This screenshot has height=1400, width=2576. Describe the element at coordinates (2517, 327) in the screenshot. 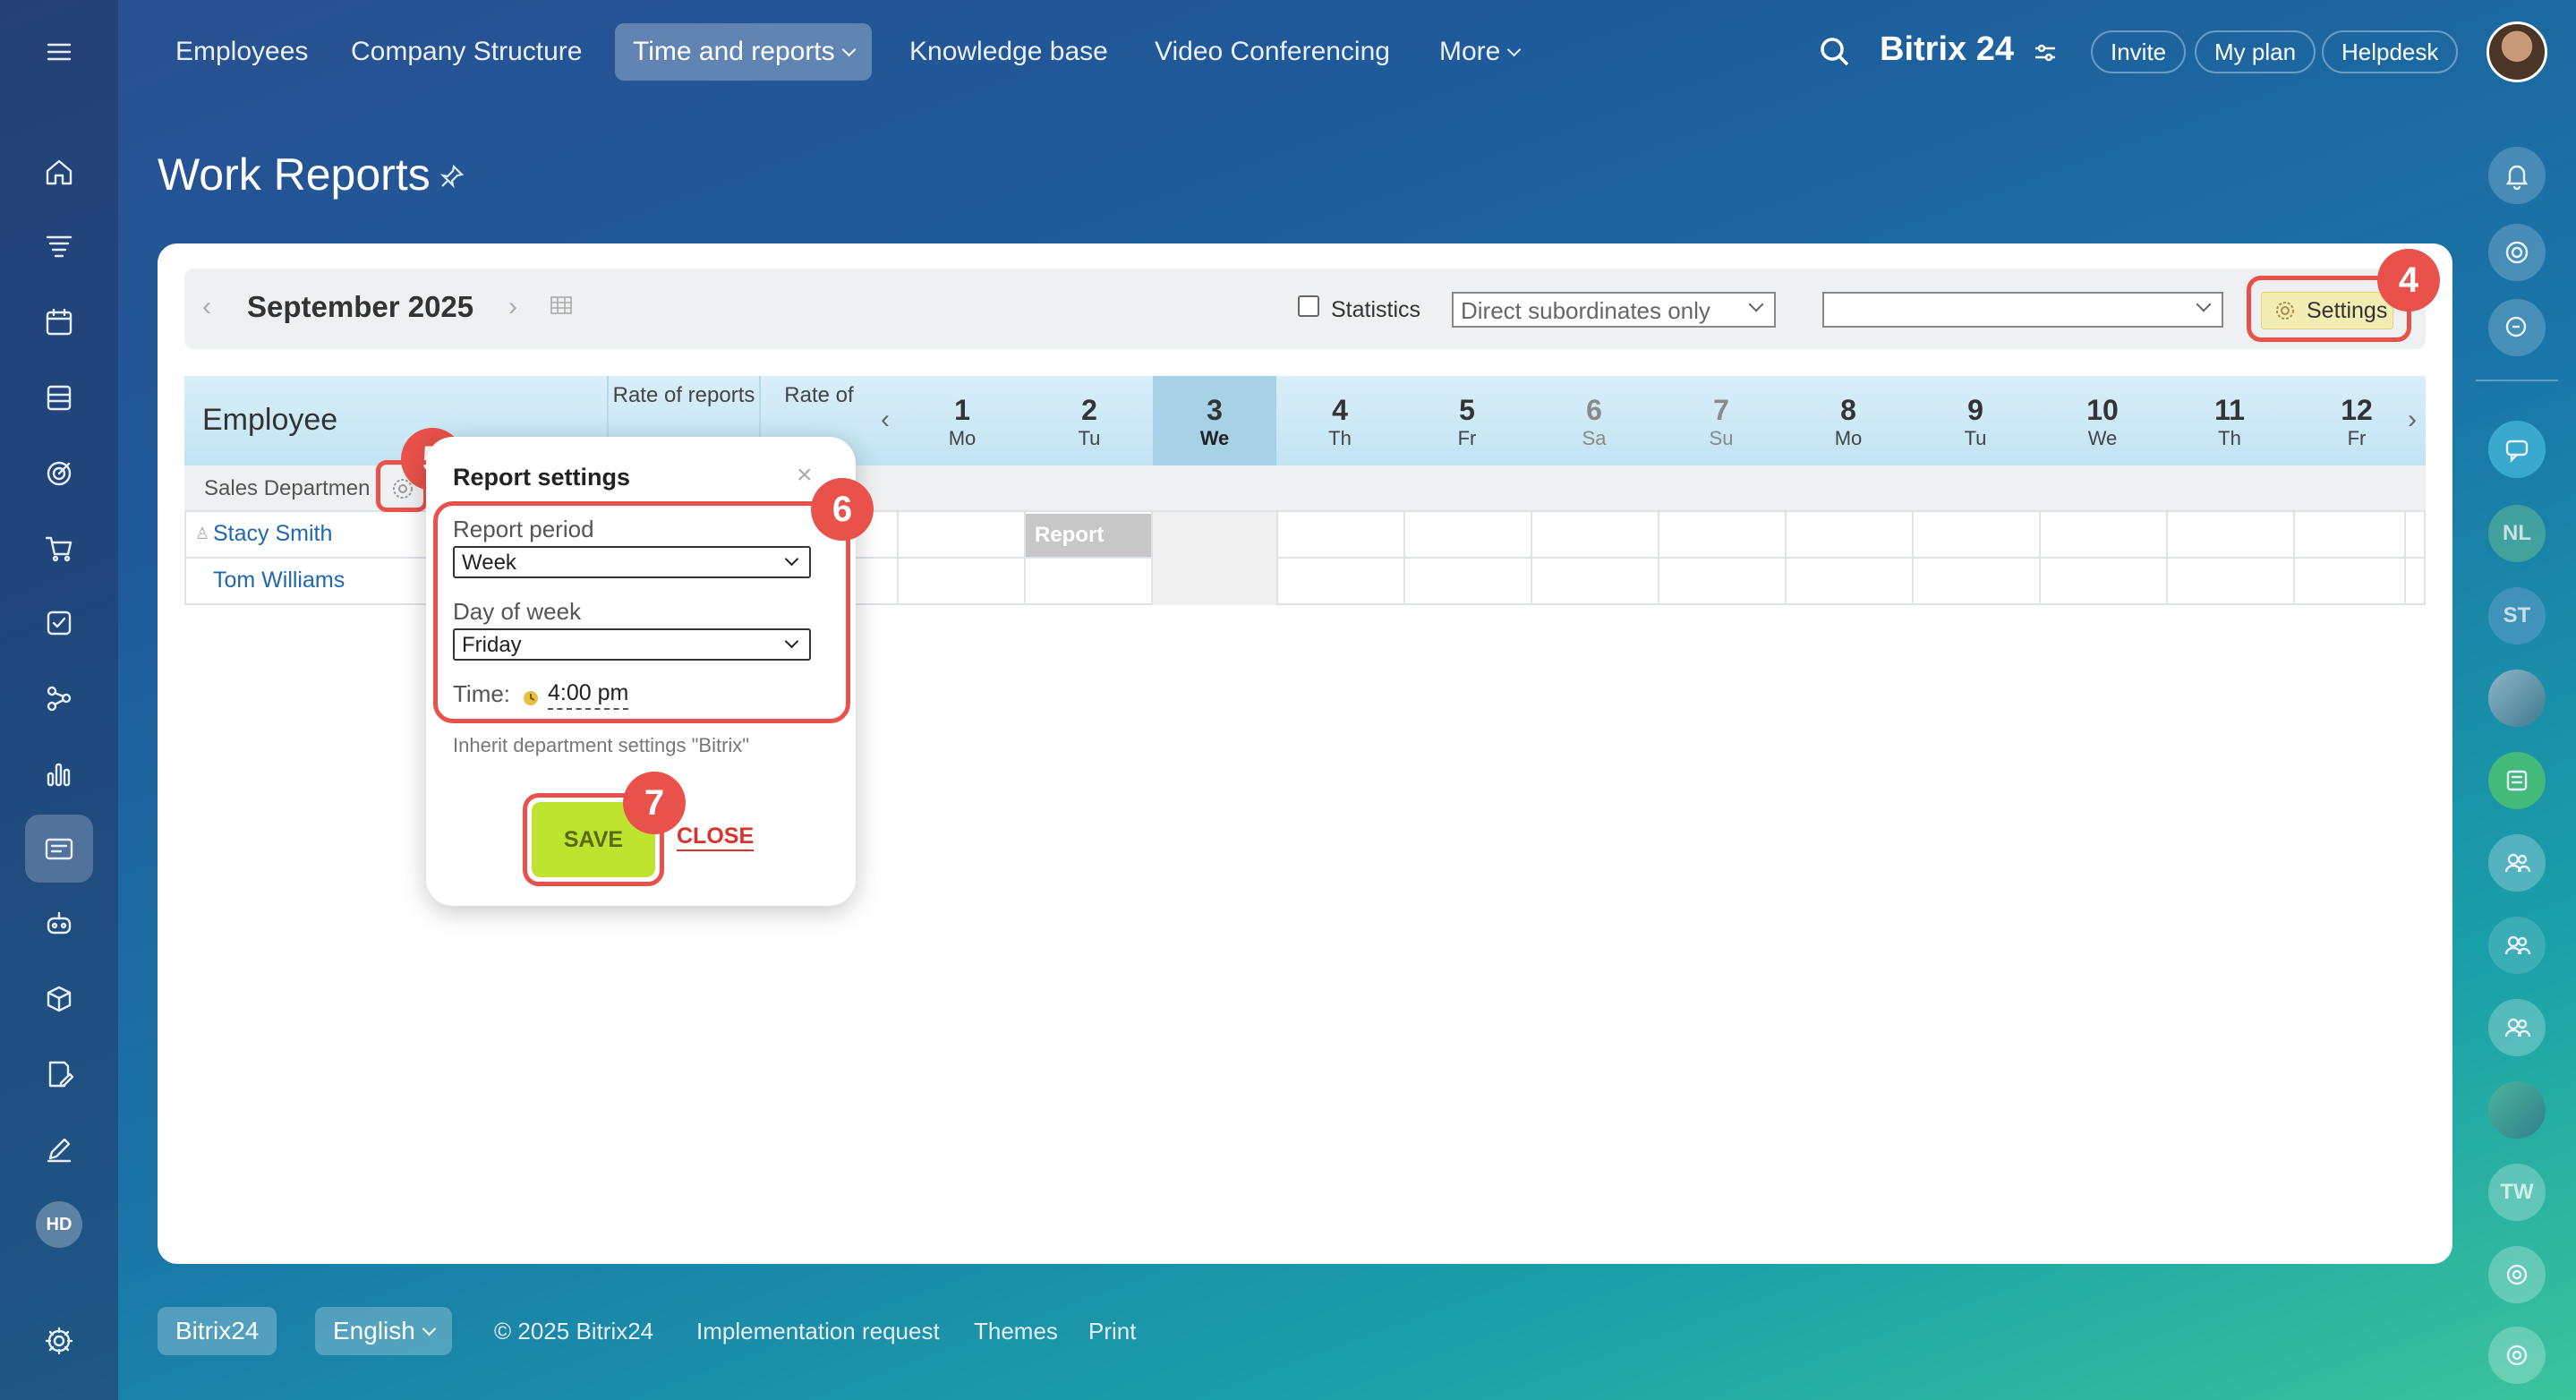

I see `chat-search-icon` at that location.